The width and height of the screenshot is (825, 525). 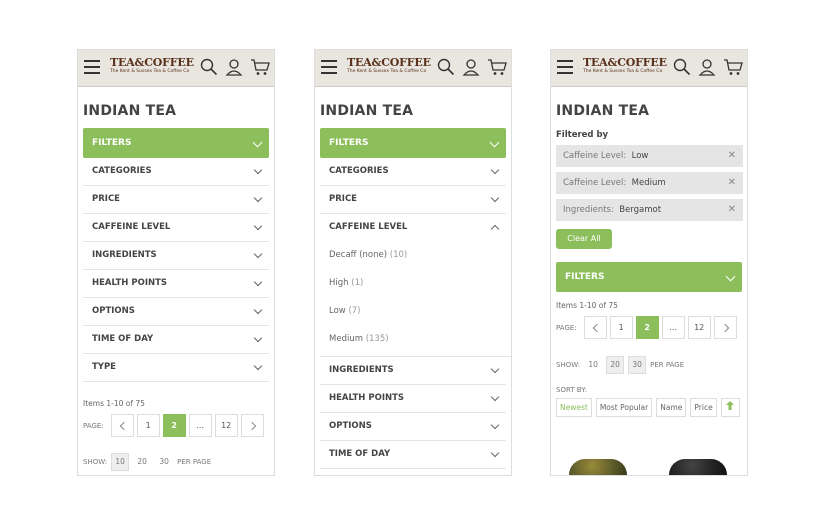 What do you see at coordinates (420, 255) in the screenshot?
I see `caffeine-option: Decaff (none) (10)` at bounding box center [420, 255].